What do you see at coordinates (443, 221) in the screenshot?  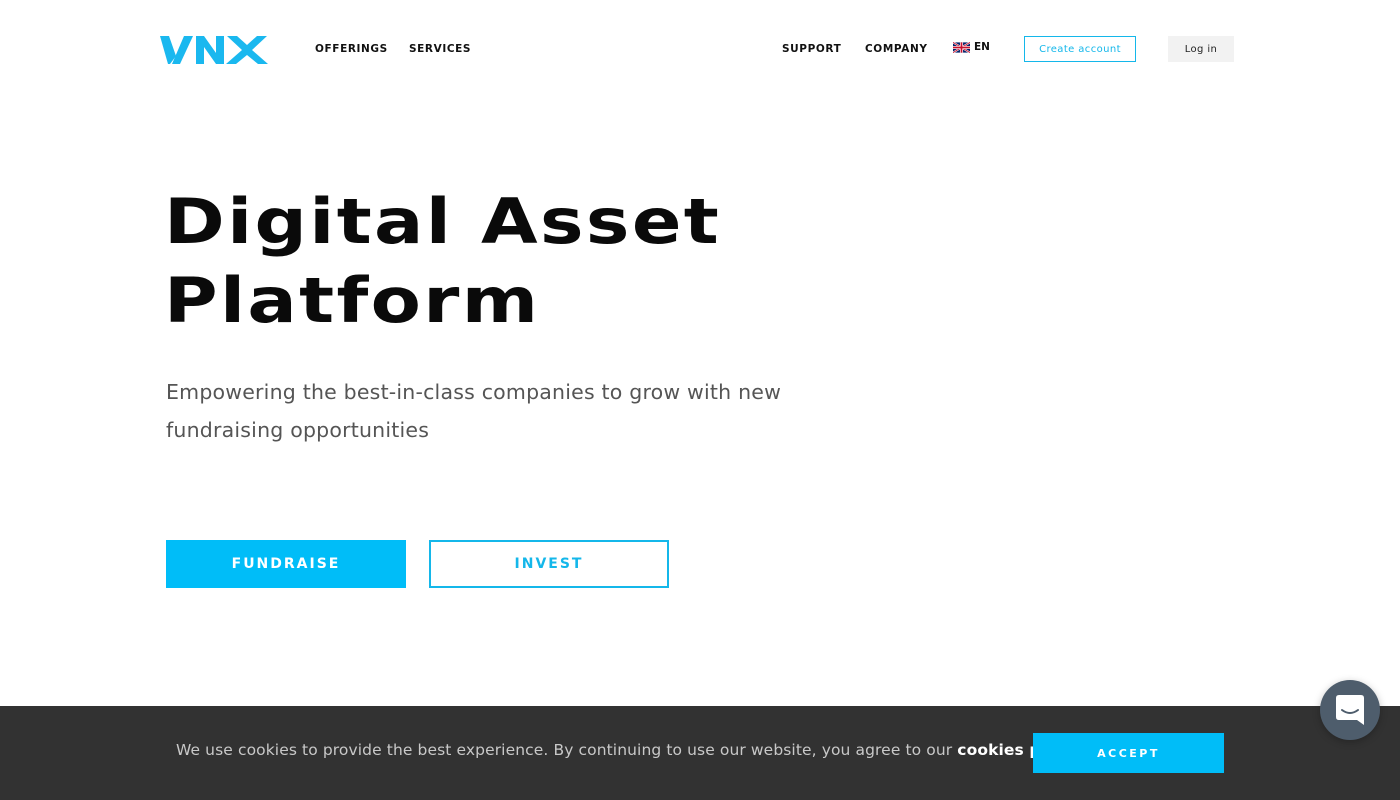 I see `hero-title-line1: Digital Asset` at bounding box center [443, 221].